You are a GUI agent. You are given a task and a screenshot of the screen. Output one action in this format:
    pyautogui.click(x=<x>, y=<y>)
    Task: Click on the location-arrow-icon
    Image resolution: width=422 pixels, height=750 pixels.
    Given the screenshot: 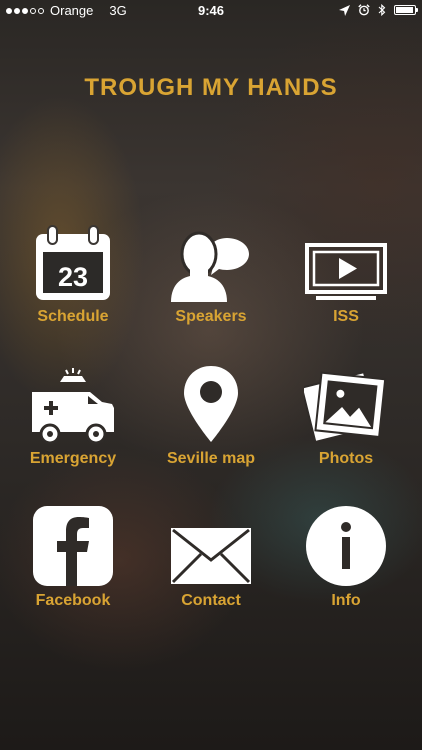 What is the action you would take?
    pyautogui.click(x=344, y=10)
    